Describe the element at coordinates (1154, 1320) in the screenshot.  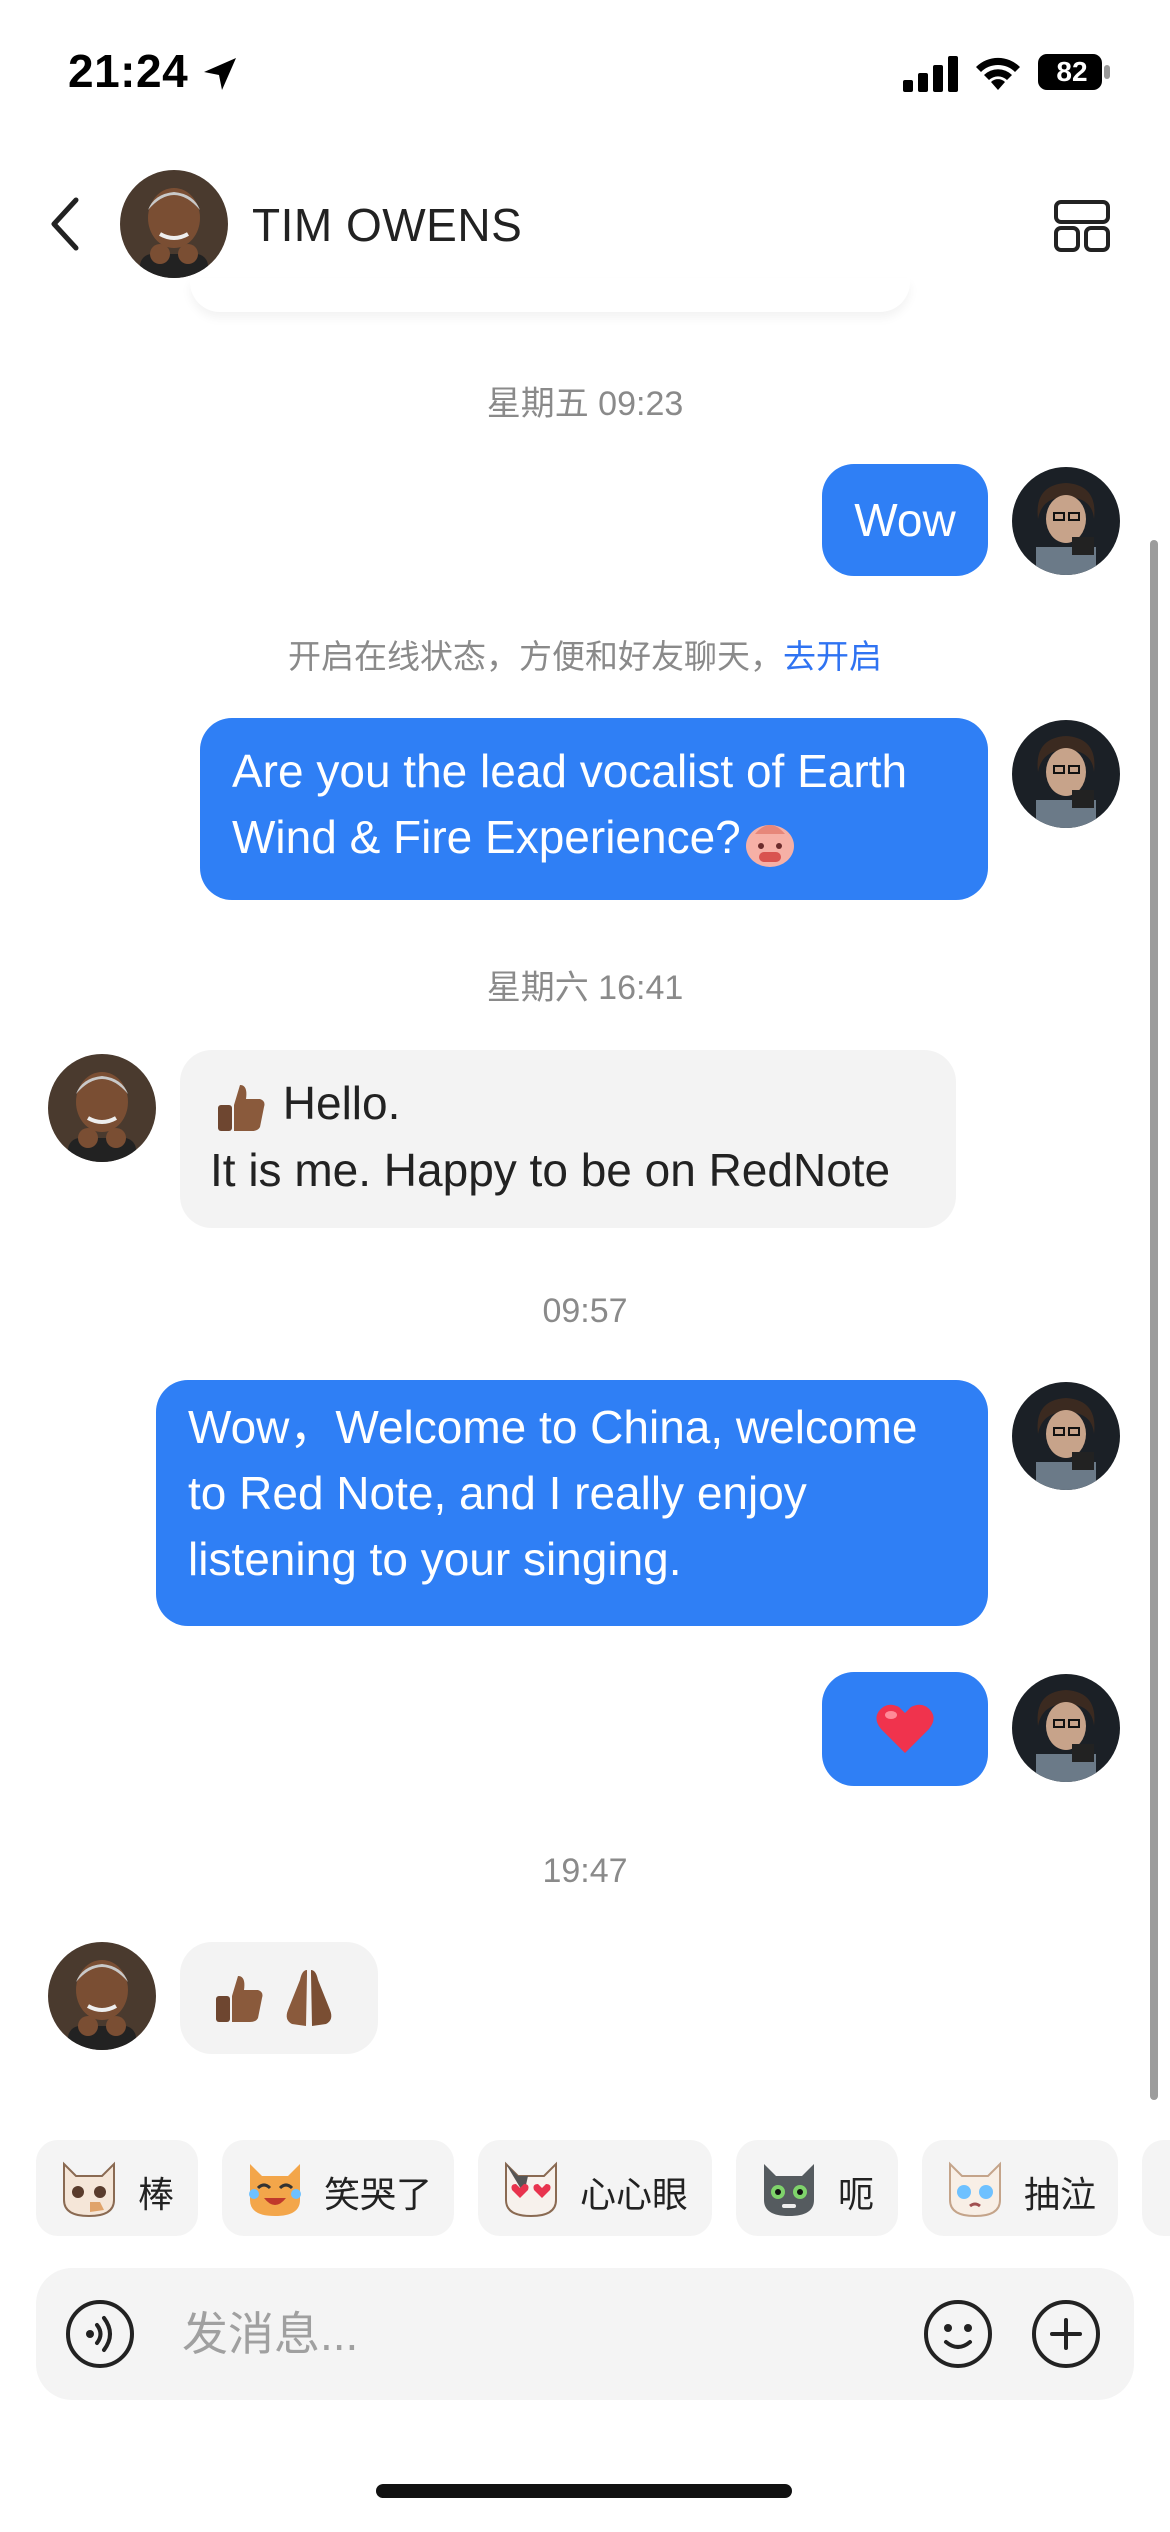
I see `chat-scrollbar` at that location.